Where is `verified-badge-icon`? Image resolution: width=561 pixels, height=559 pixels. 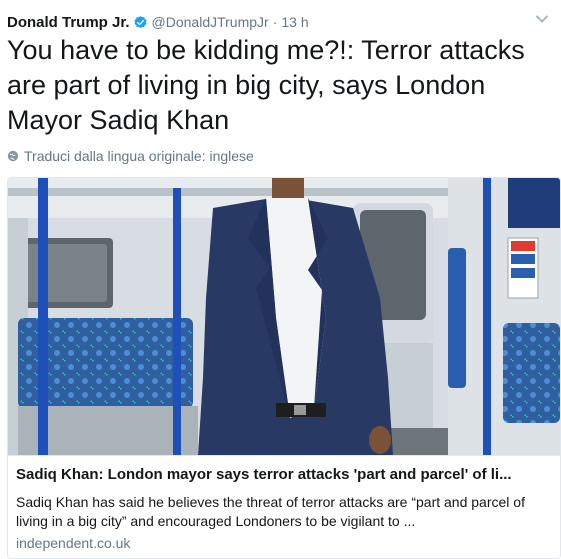
verified-badge-icon is located at coordinates (140, 21).